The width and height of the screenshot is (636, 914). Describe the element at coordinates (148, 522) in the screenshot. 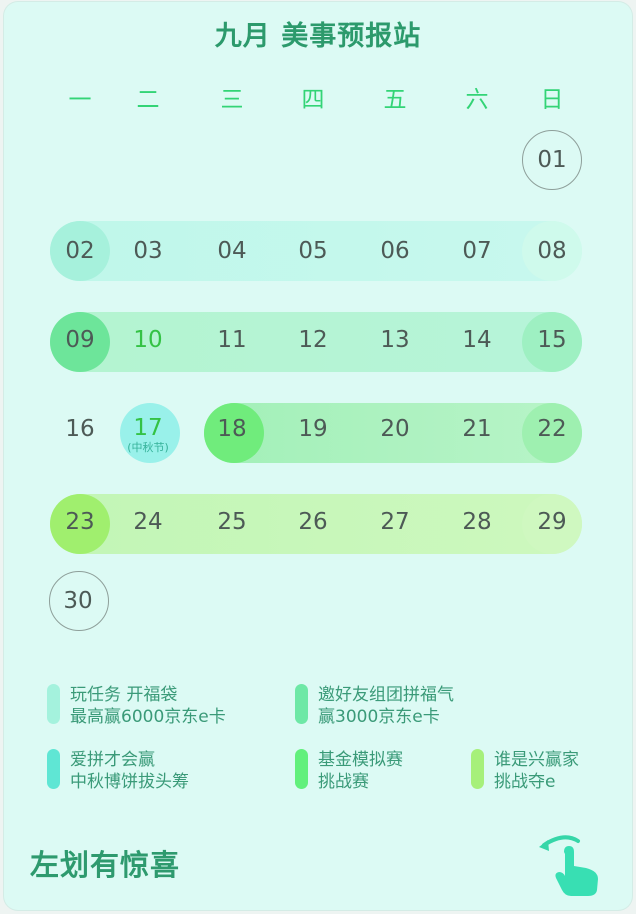

I see `day-cell: 24` at that location.